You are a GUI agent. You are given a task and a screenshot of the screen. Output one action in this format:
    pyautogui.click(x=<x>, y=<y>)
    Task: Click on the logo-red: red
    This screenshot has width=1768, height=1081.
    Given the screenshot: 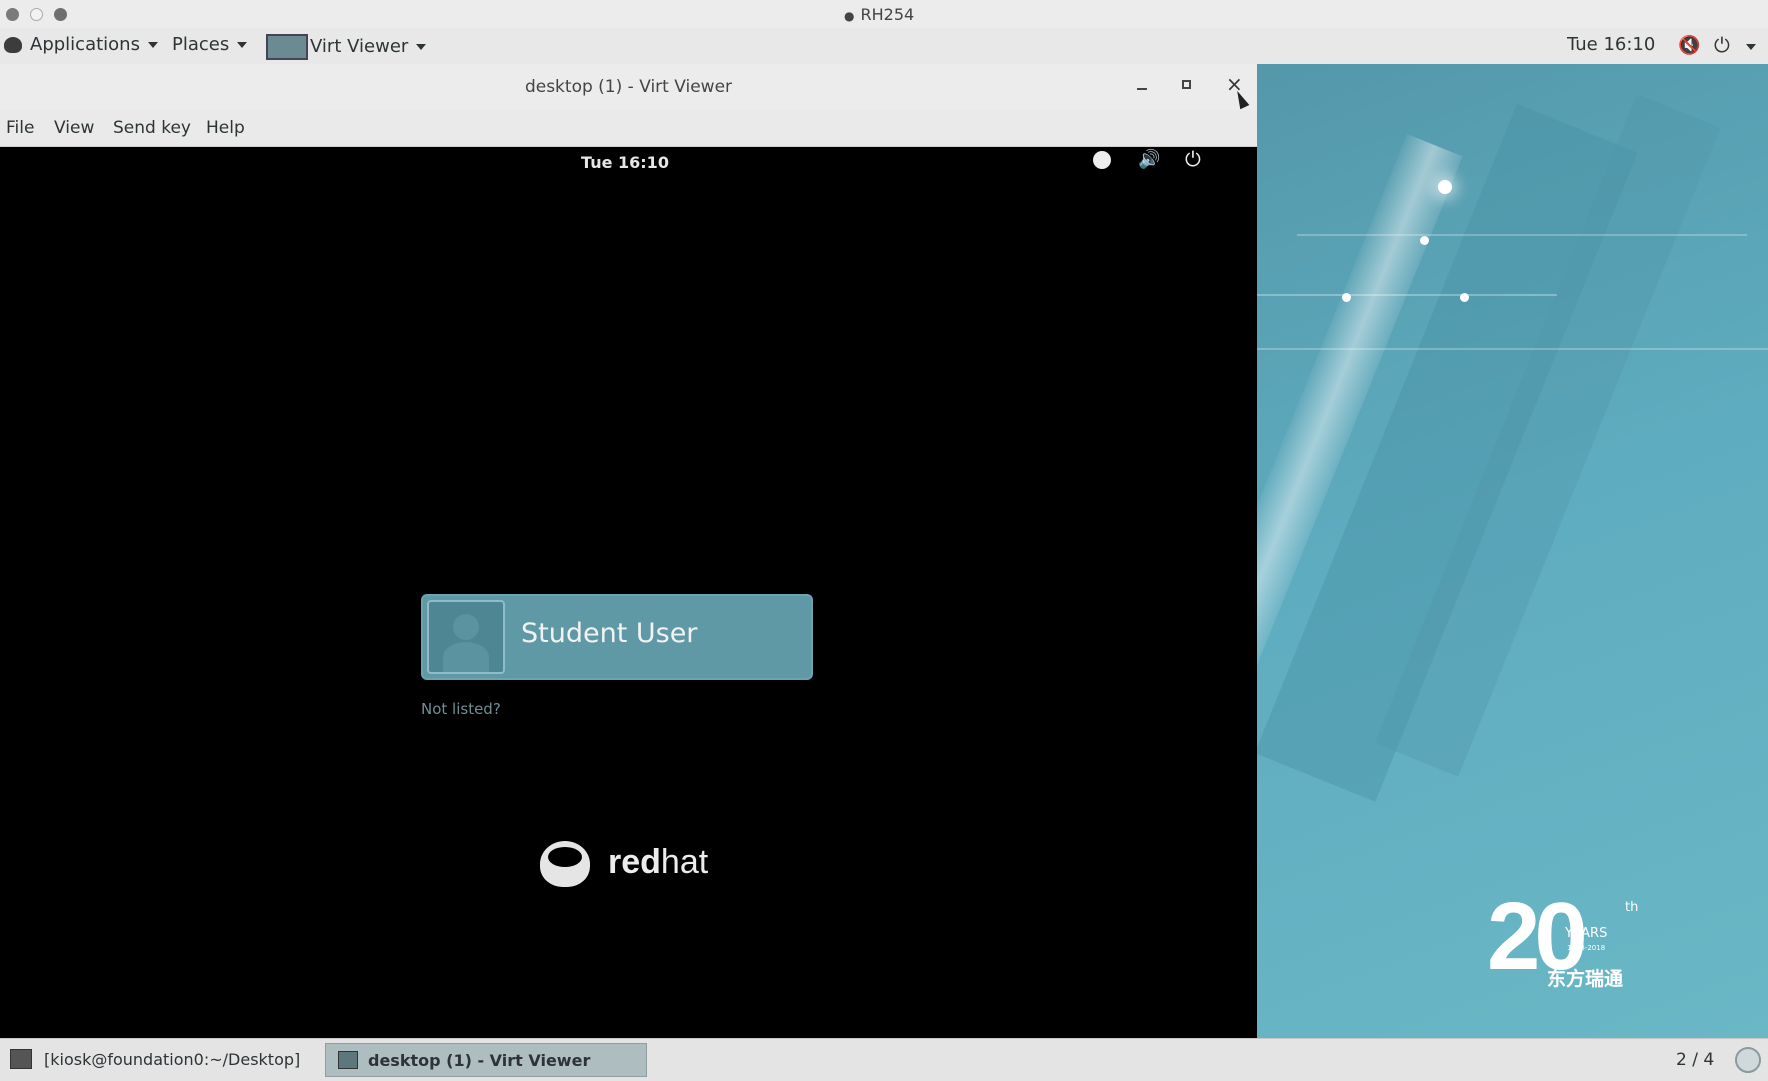 What is the action you would take?
    pyautogui.click(x=634, y=862)
    